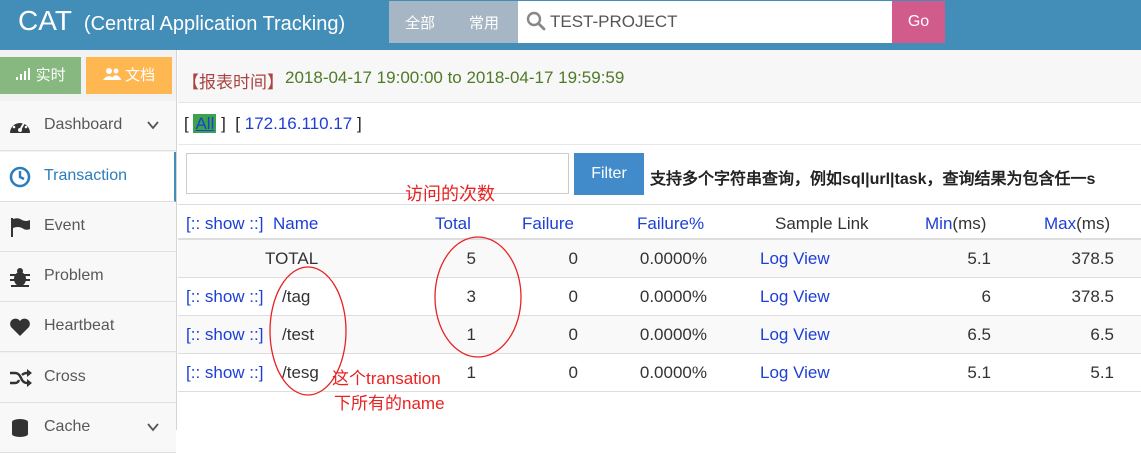 This screenshot has height=453, width=1141. What do you see at coordinates (389, 403) in the screenshot?
I see `names-annotation-line2: 下所有的name` at bounding box center [389, 403].